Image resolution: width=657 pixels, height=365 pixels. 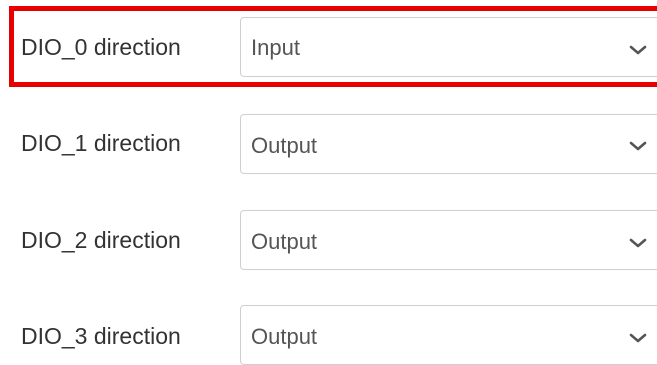 What do you see at coordinates (448, 47) in the screenshot?
I see `dio-0-direction-select: Input` at bounding box center [448, 47].